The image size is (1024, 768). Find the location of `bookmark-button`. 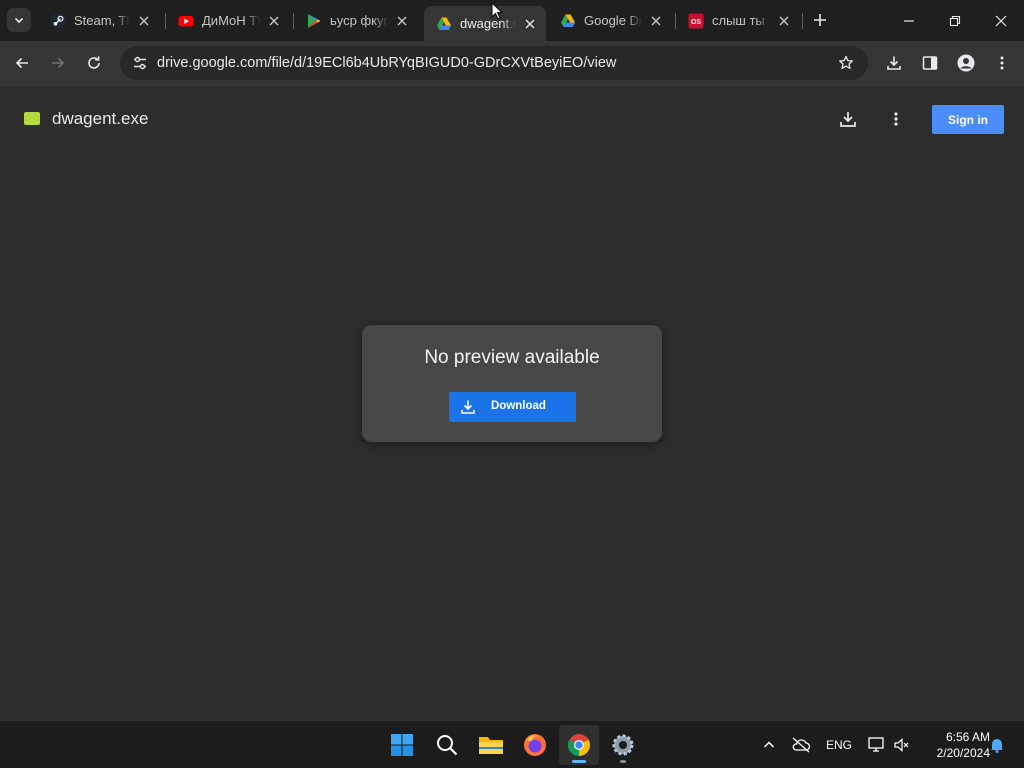

bookmark-button is located at coordinates (846, 63).